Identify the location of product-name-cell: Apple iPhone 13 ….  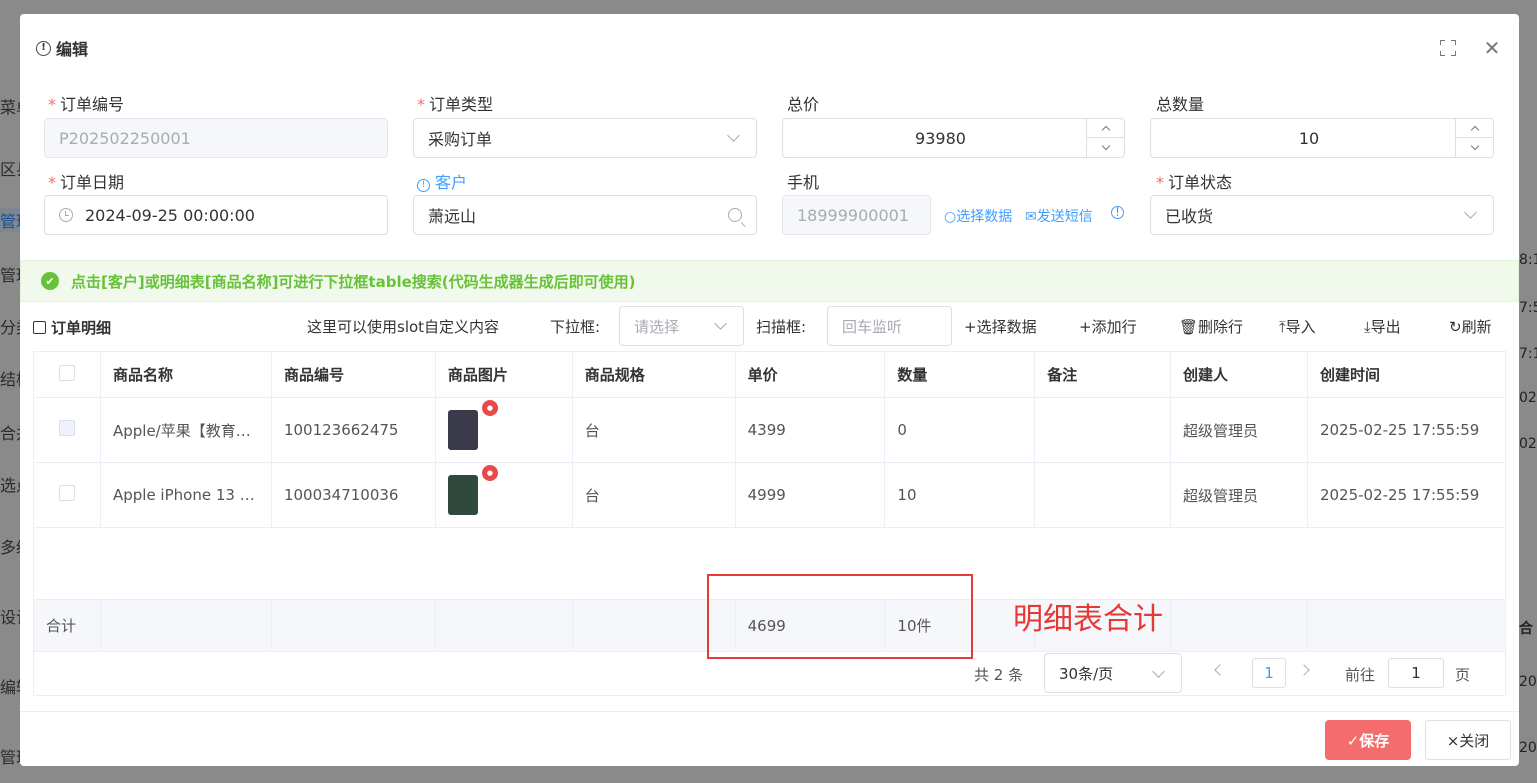
(185, 495).